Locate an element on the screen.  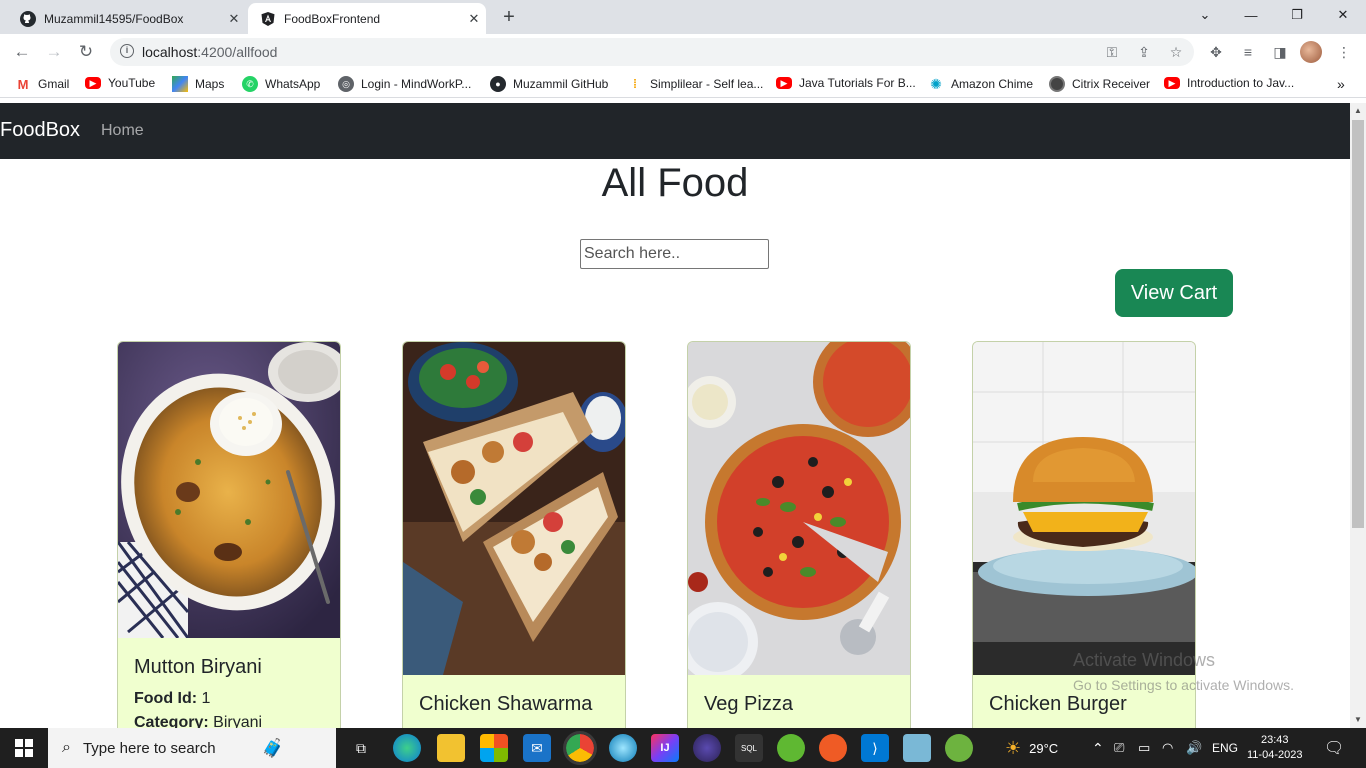
maps-icon is located at coordinates (180, 84).